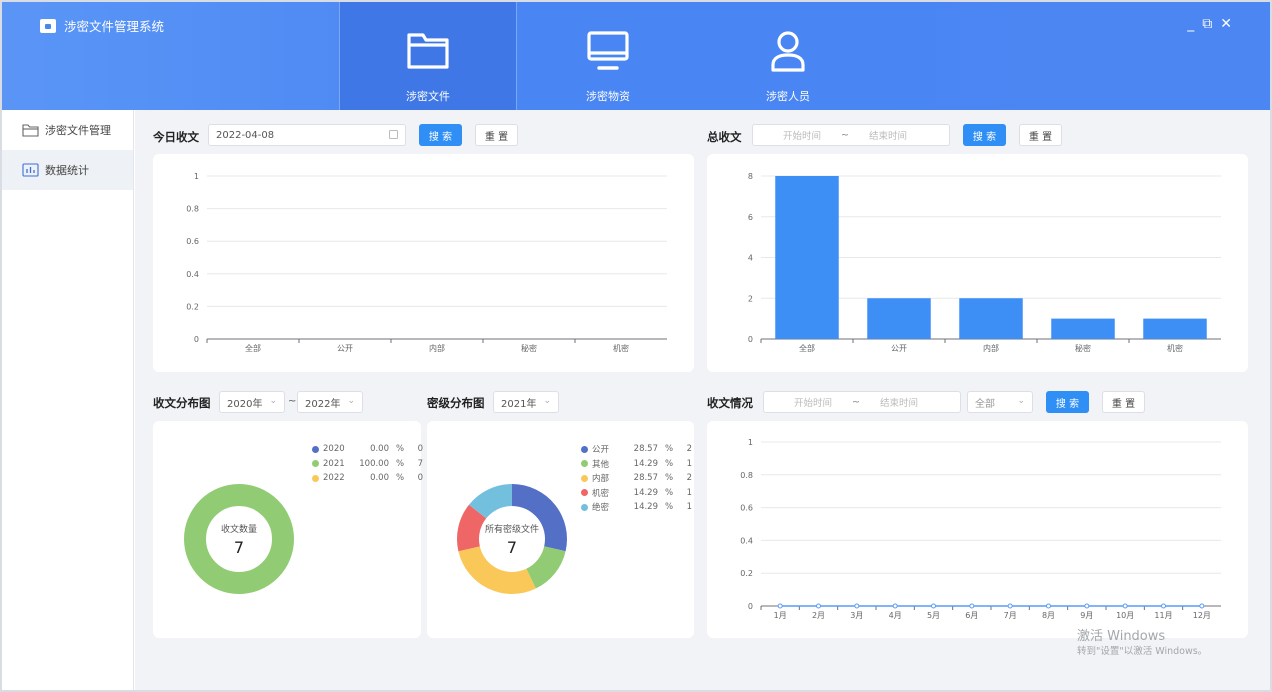  I want to click on distribution-from-select: 2020年 ⌄, so click(252, 402).